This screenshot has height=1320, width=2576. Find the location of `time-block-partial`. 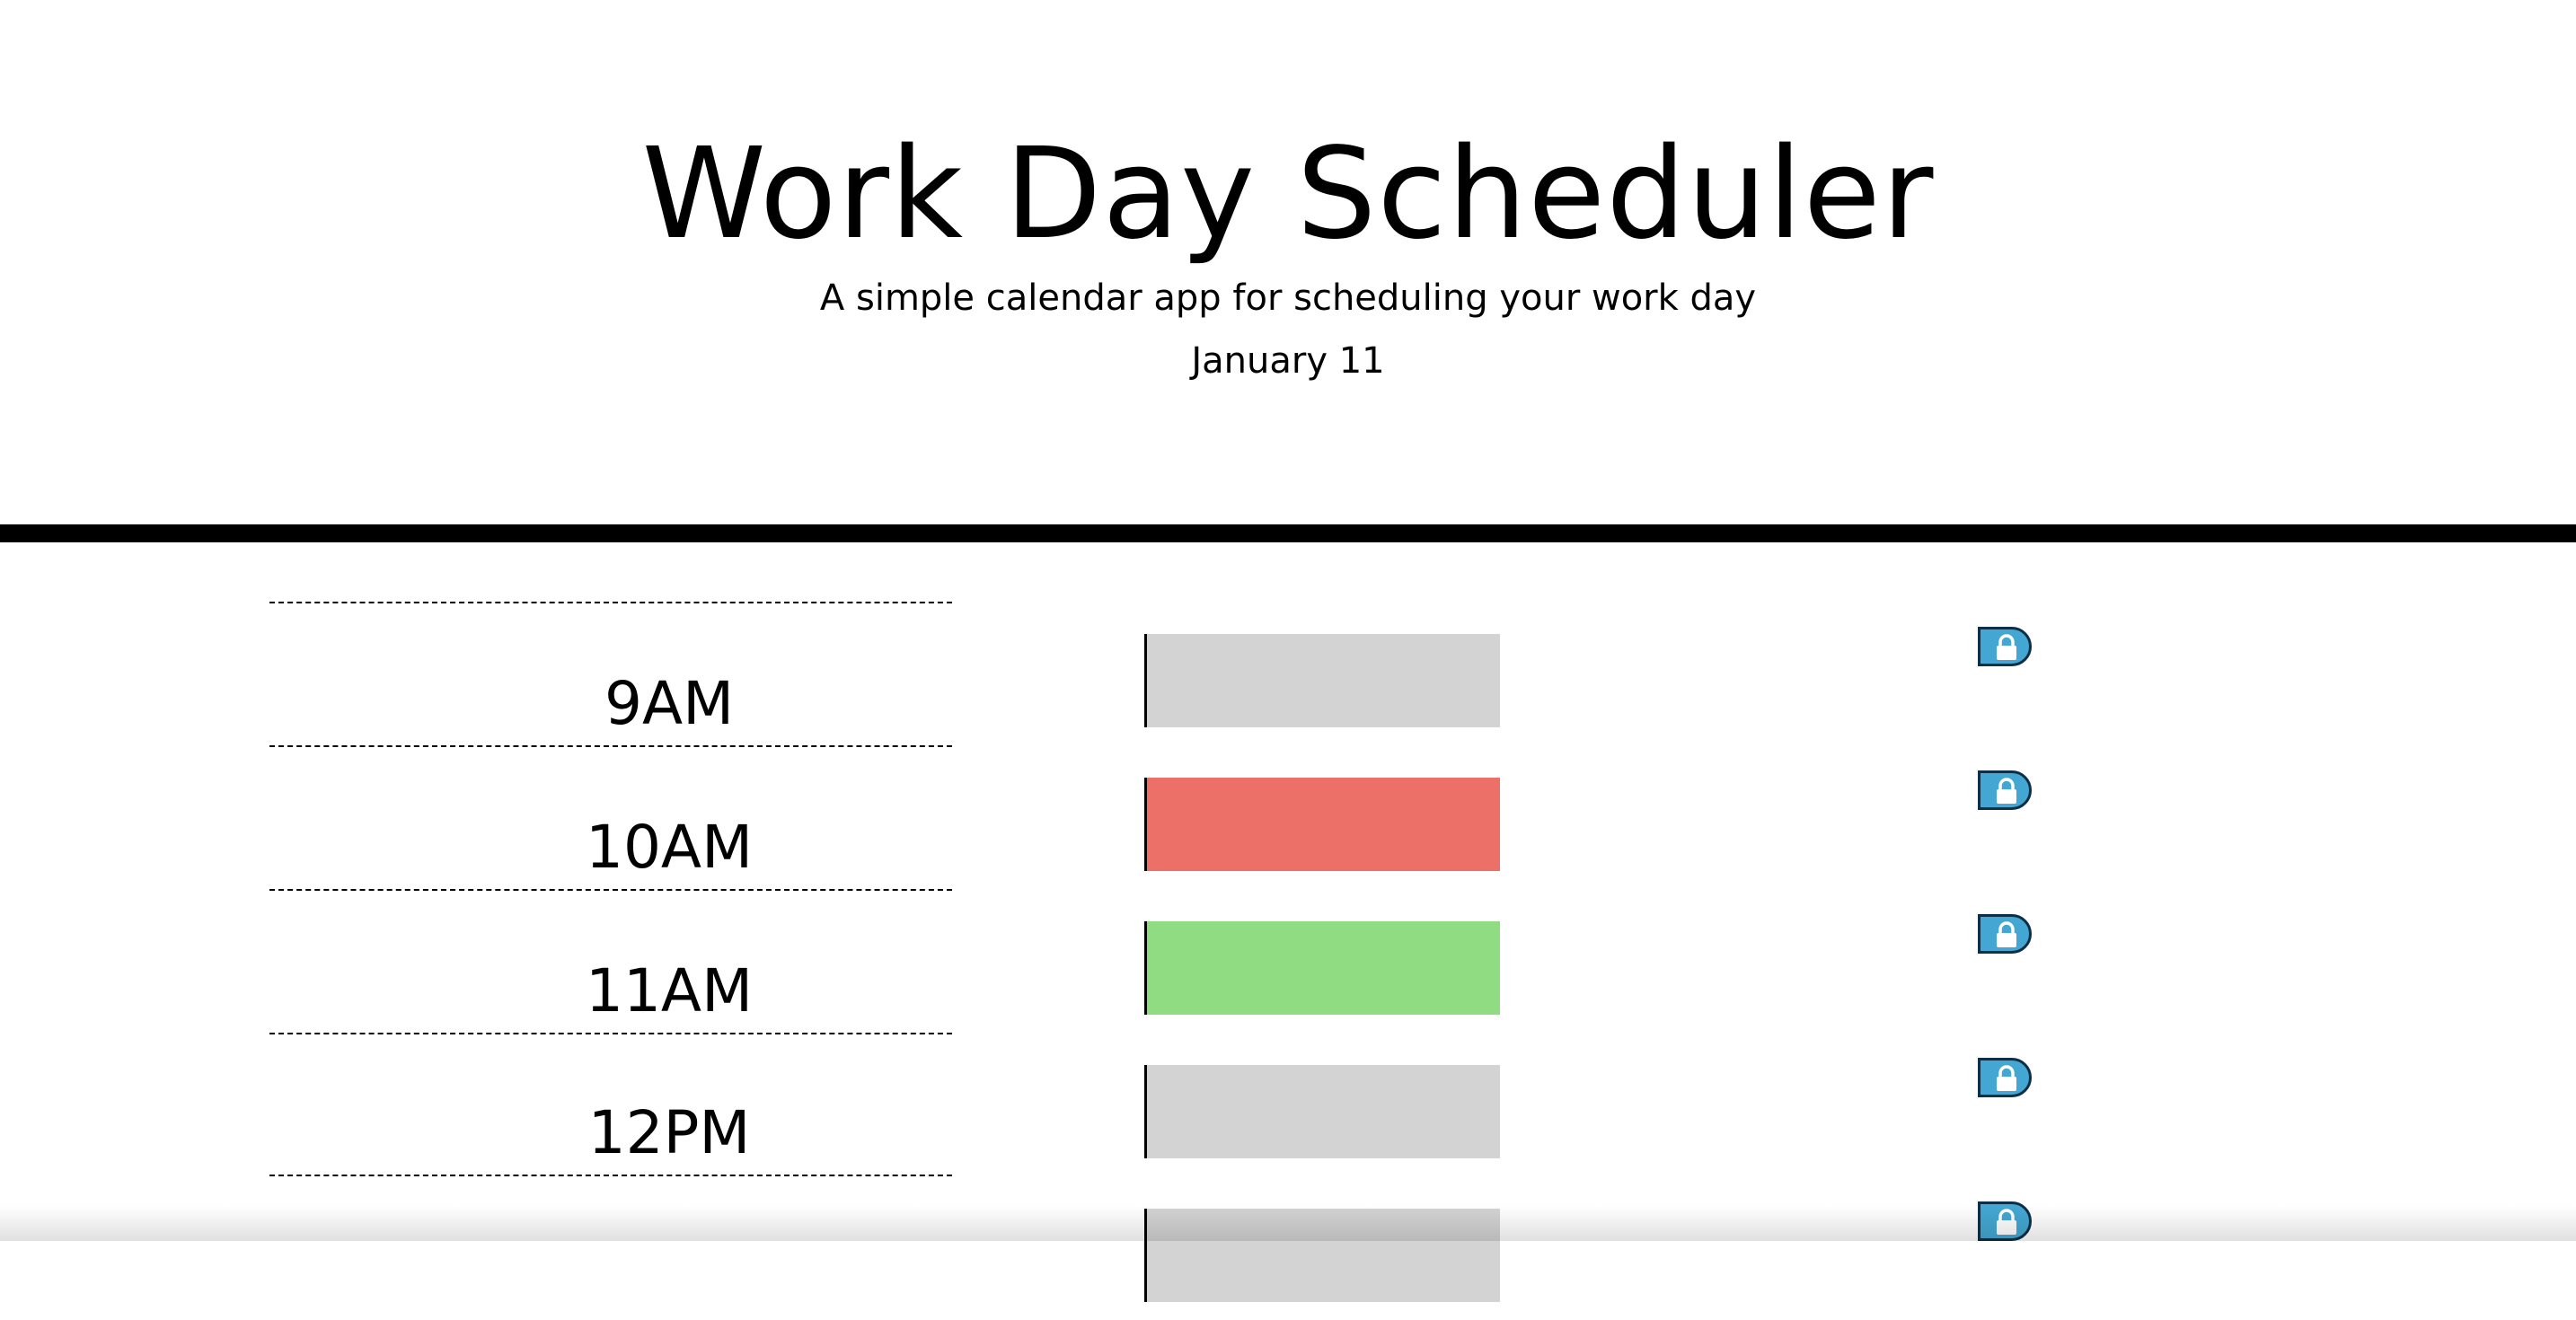

time-block-partial is located at coordinates (1288, 1248).